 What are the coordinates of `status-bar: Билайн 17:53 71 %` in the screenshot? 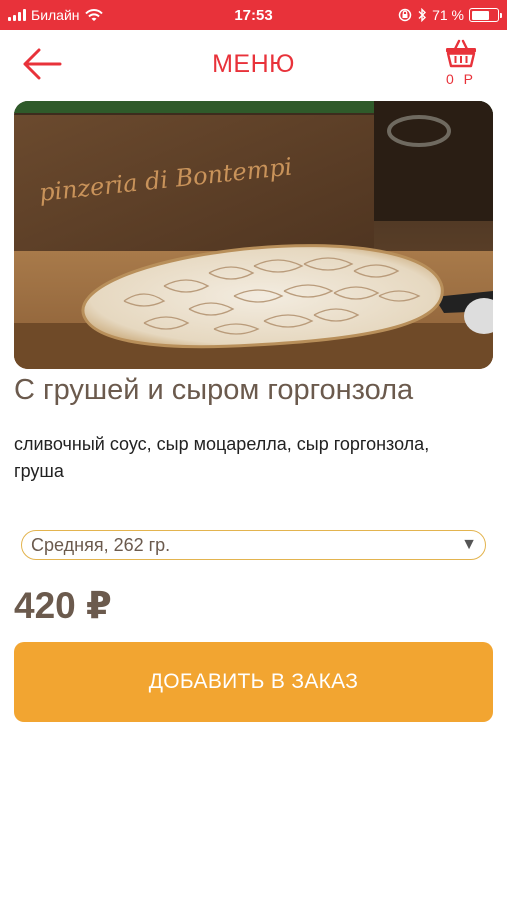 It's located at (253, 15).